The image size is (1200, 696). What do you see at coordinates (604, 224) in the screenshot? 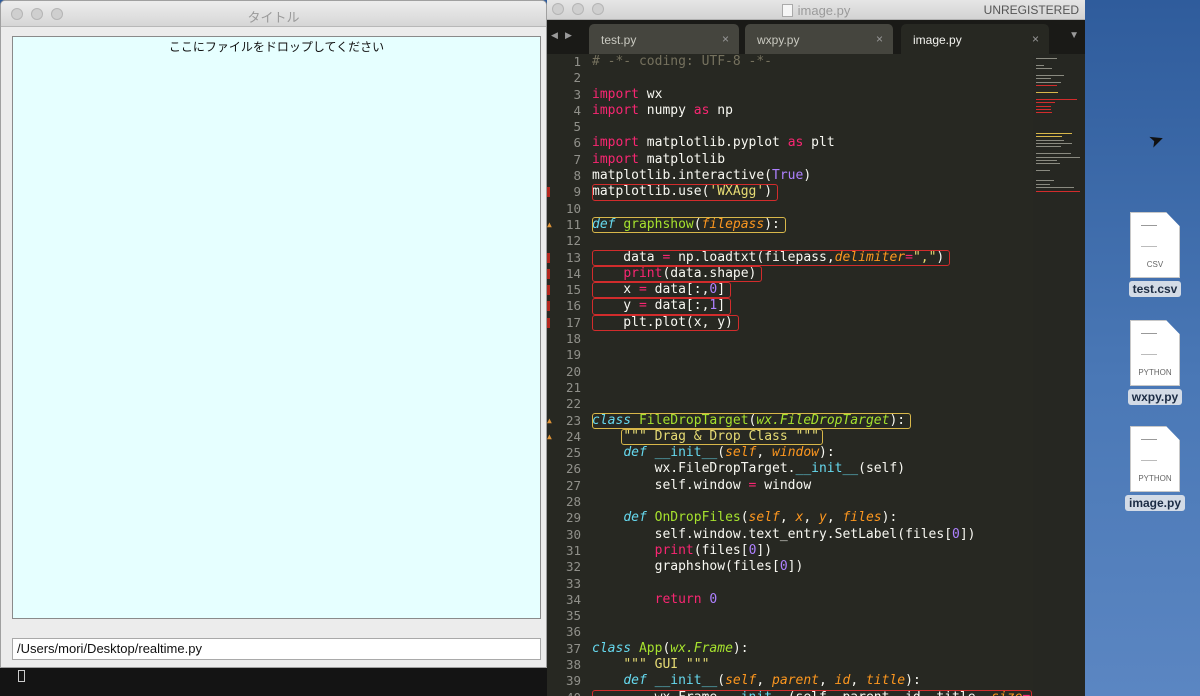
I see `code-token: def` at bounding box center [604, 224].